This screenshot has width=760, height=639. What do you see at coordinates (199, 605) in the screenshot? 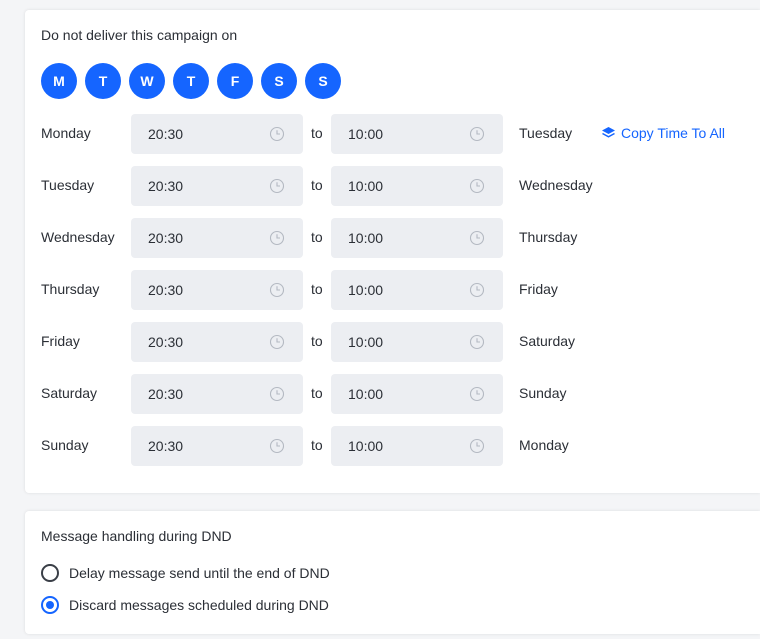
I see `radio-label: Discard messages scheduled during DND` at bounding box center [199, 605].